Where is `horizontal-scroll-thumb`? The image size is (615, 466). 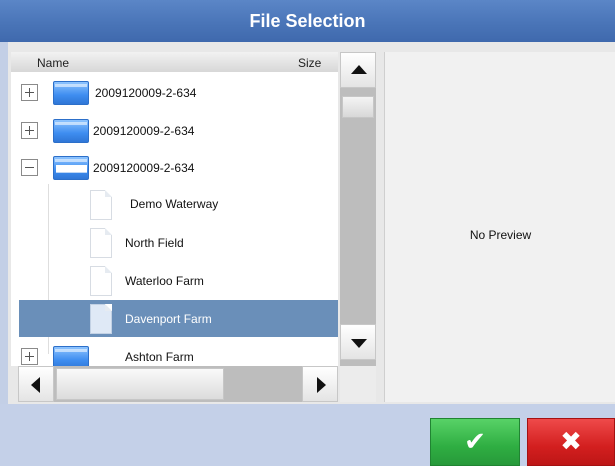
horizontal-scroll-thumb is located at coordinates (140, 384).